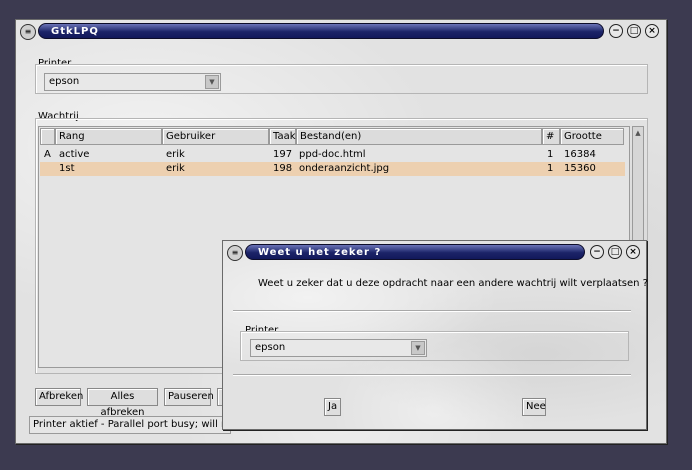  Describe the element at coordinates (551, 136) in the screenshot. I see `column-header-copies: #` at that location.